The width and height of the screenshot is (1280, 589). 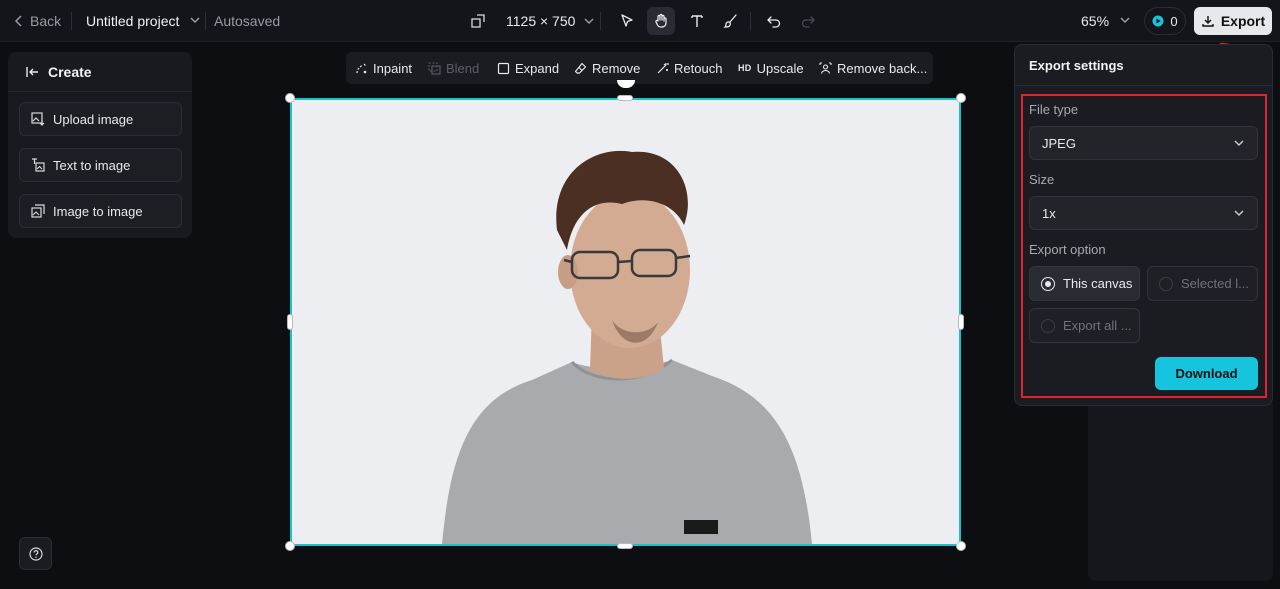 I want to click on autosave-status: Autosaved, so click(x=247, y=21).